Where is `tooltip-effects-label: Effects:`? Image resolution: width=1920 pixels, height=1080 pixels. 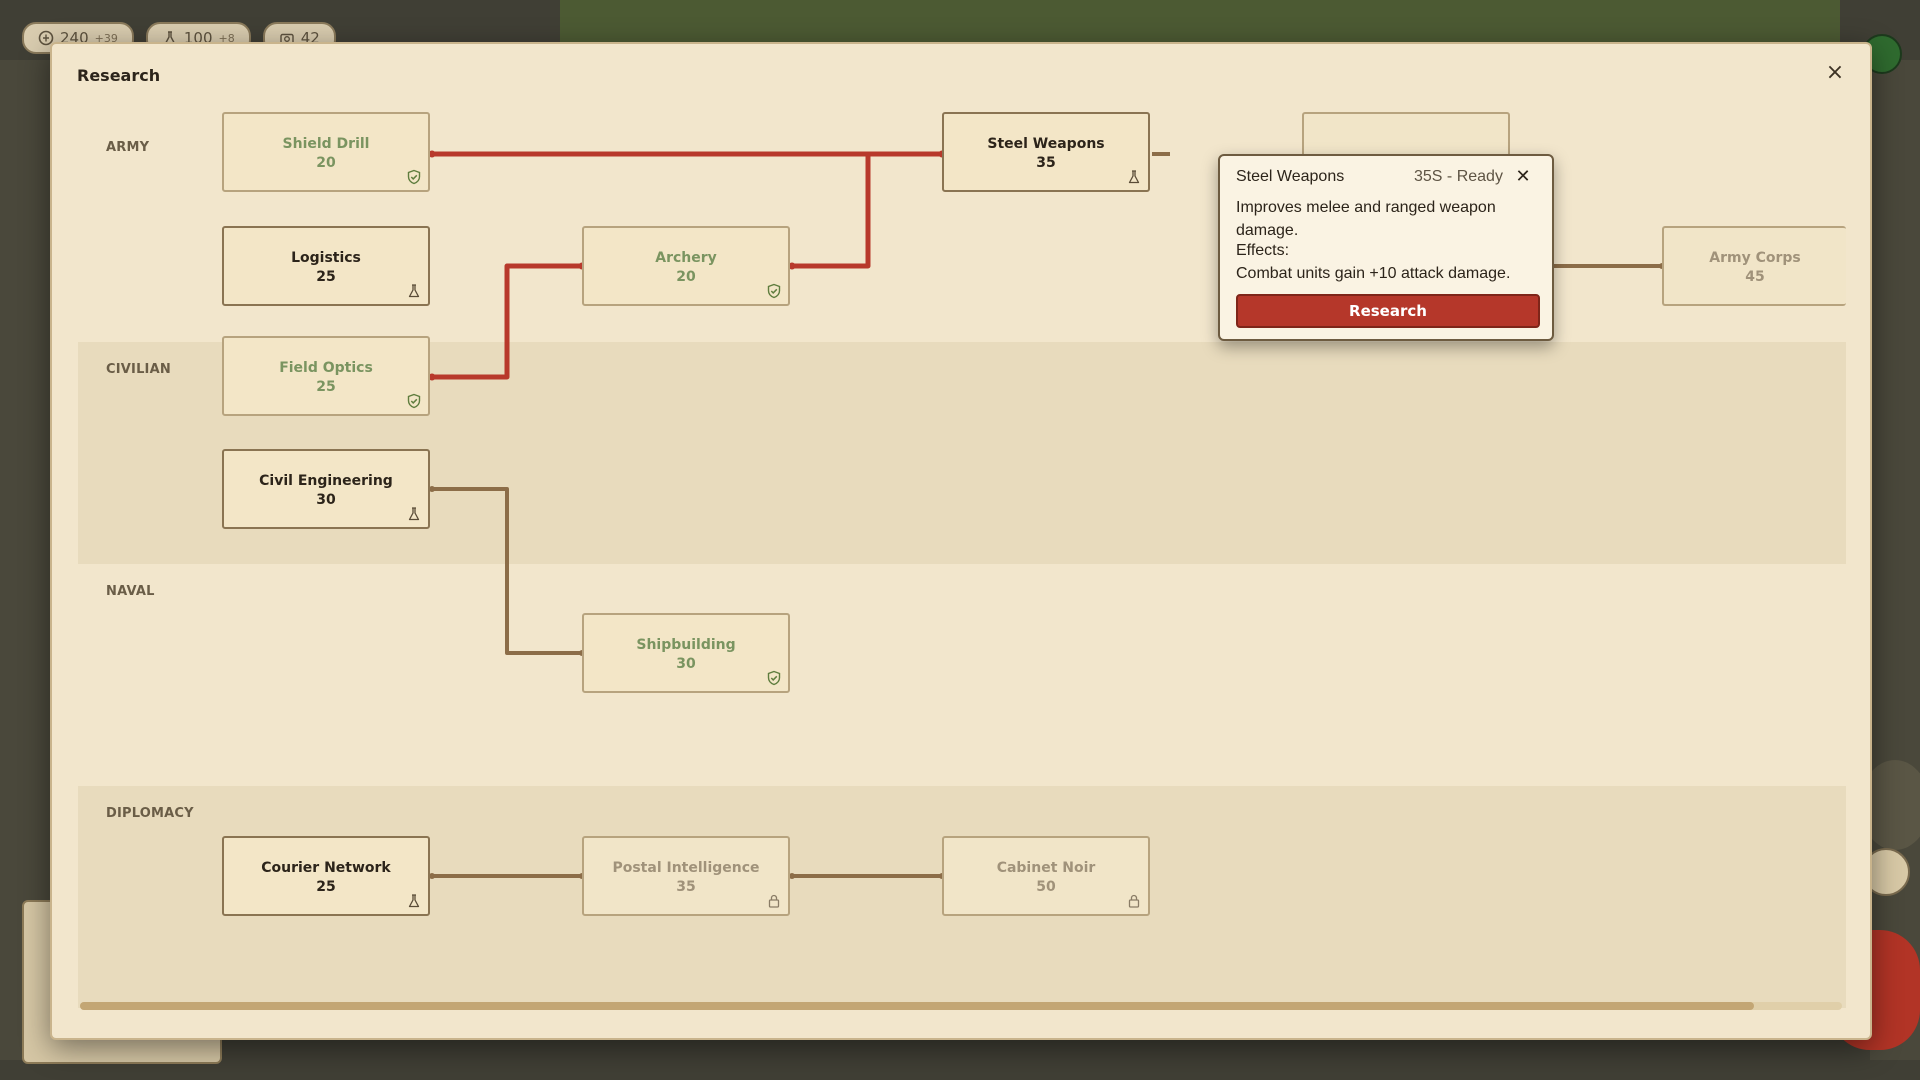
tooltip-effects-label: Effects: is located at coordinates (1263, 250).